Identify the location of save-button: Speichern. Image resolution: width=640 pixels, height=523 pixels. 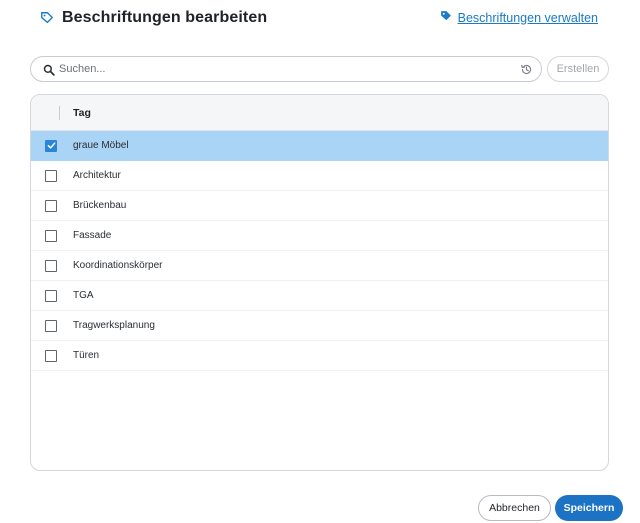
(589, 508).